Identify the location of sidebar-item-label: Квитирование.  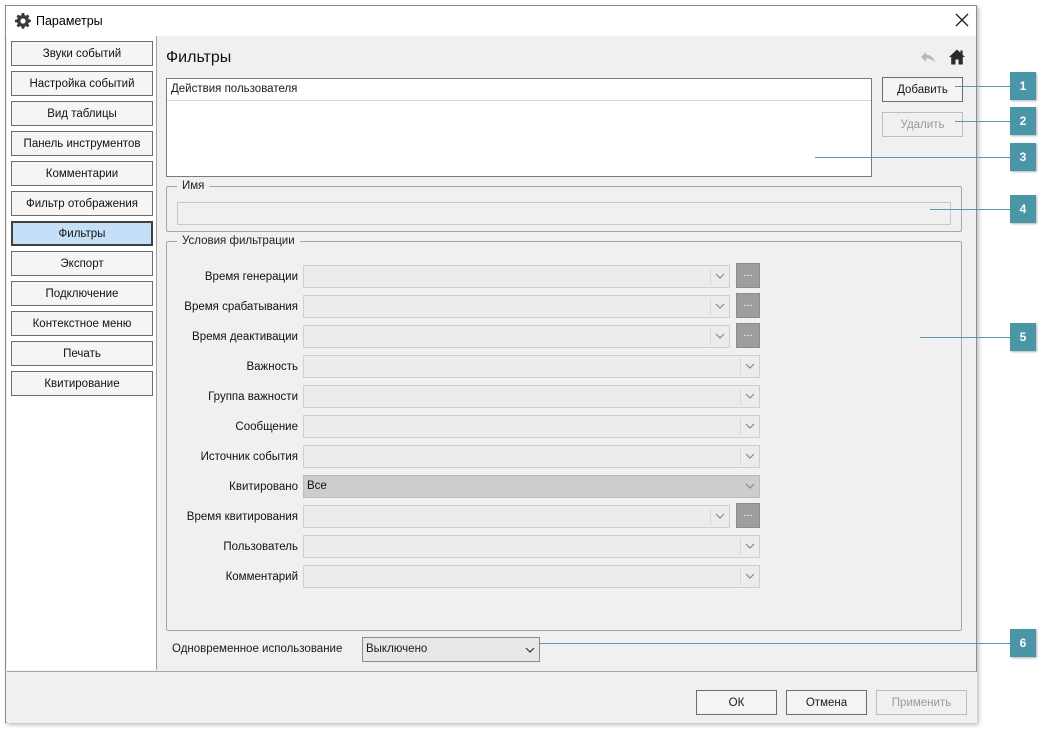
(82, 383).